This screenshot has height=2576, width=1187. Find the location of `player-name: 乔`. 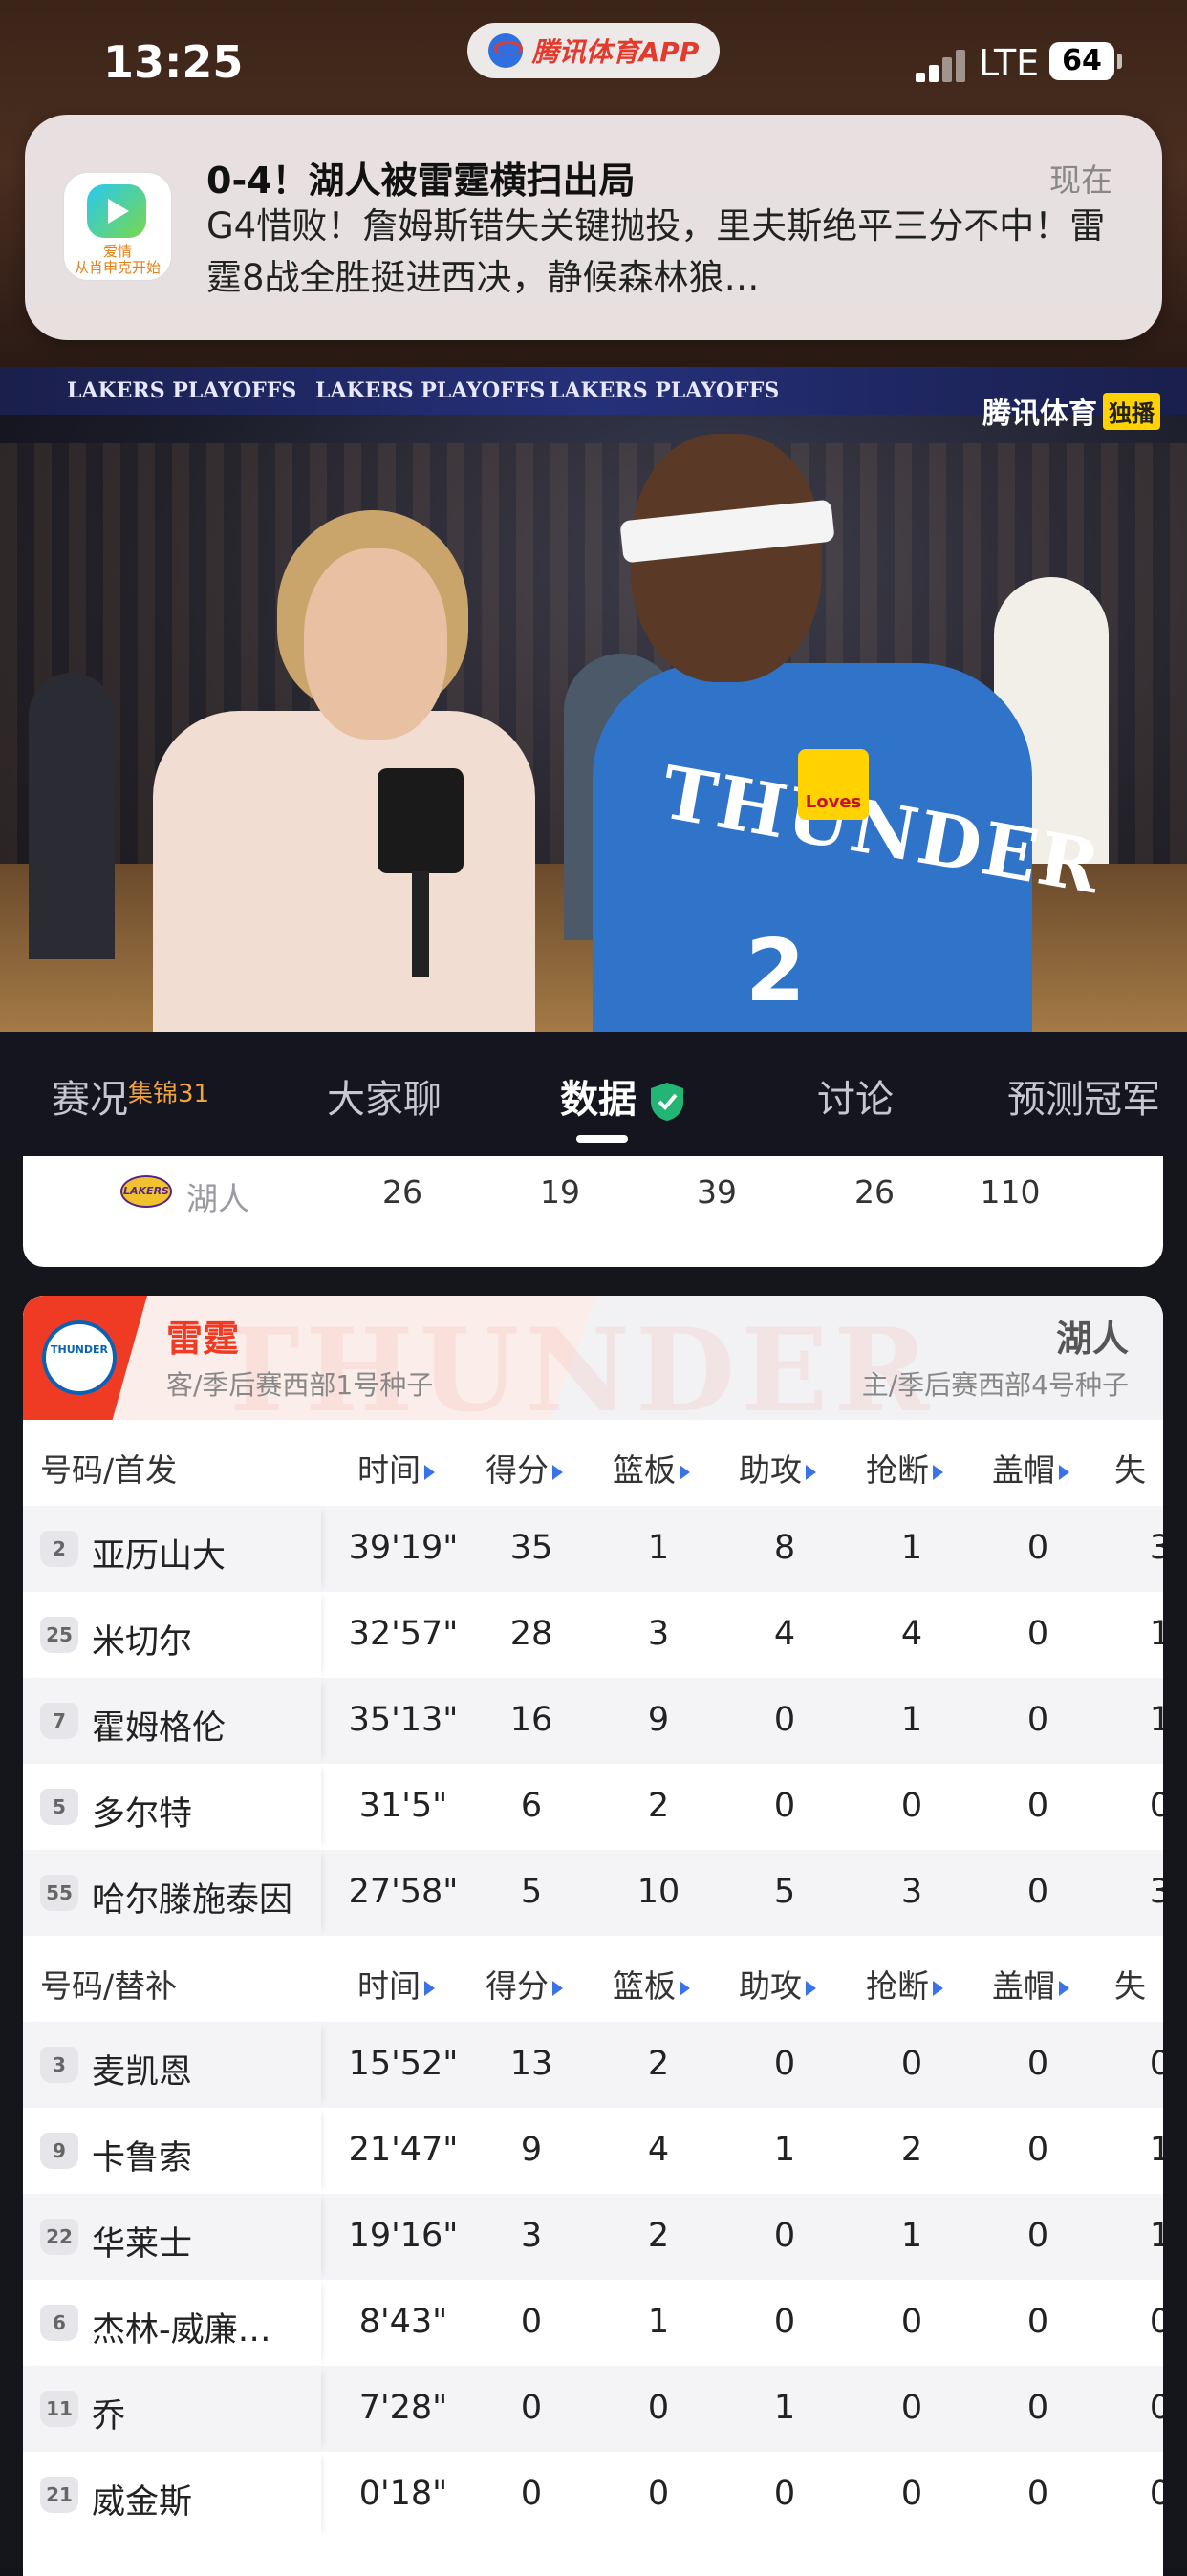

player-name: 乔 is located at coordinates (108, 2413).